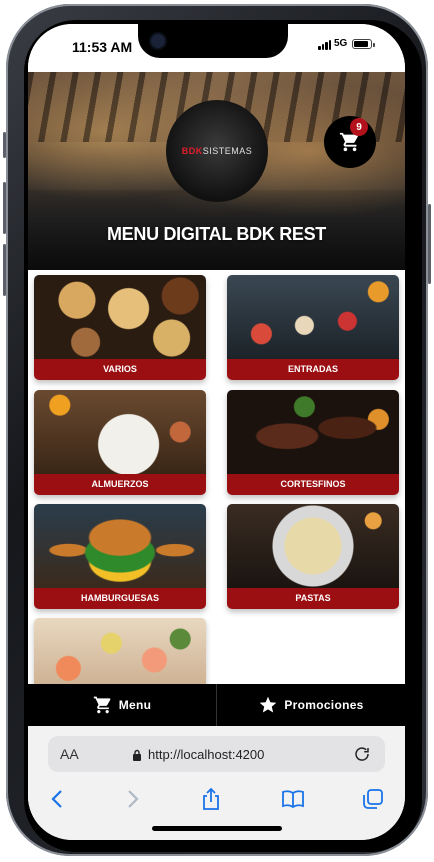  Describe the element at coordinates (362, 754) in the screenshot. I see `reload-icon` at that location.